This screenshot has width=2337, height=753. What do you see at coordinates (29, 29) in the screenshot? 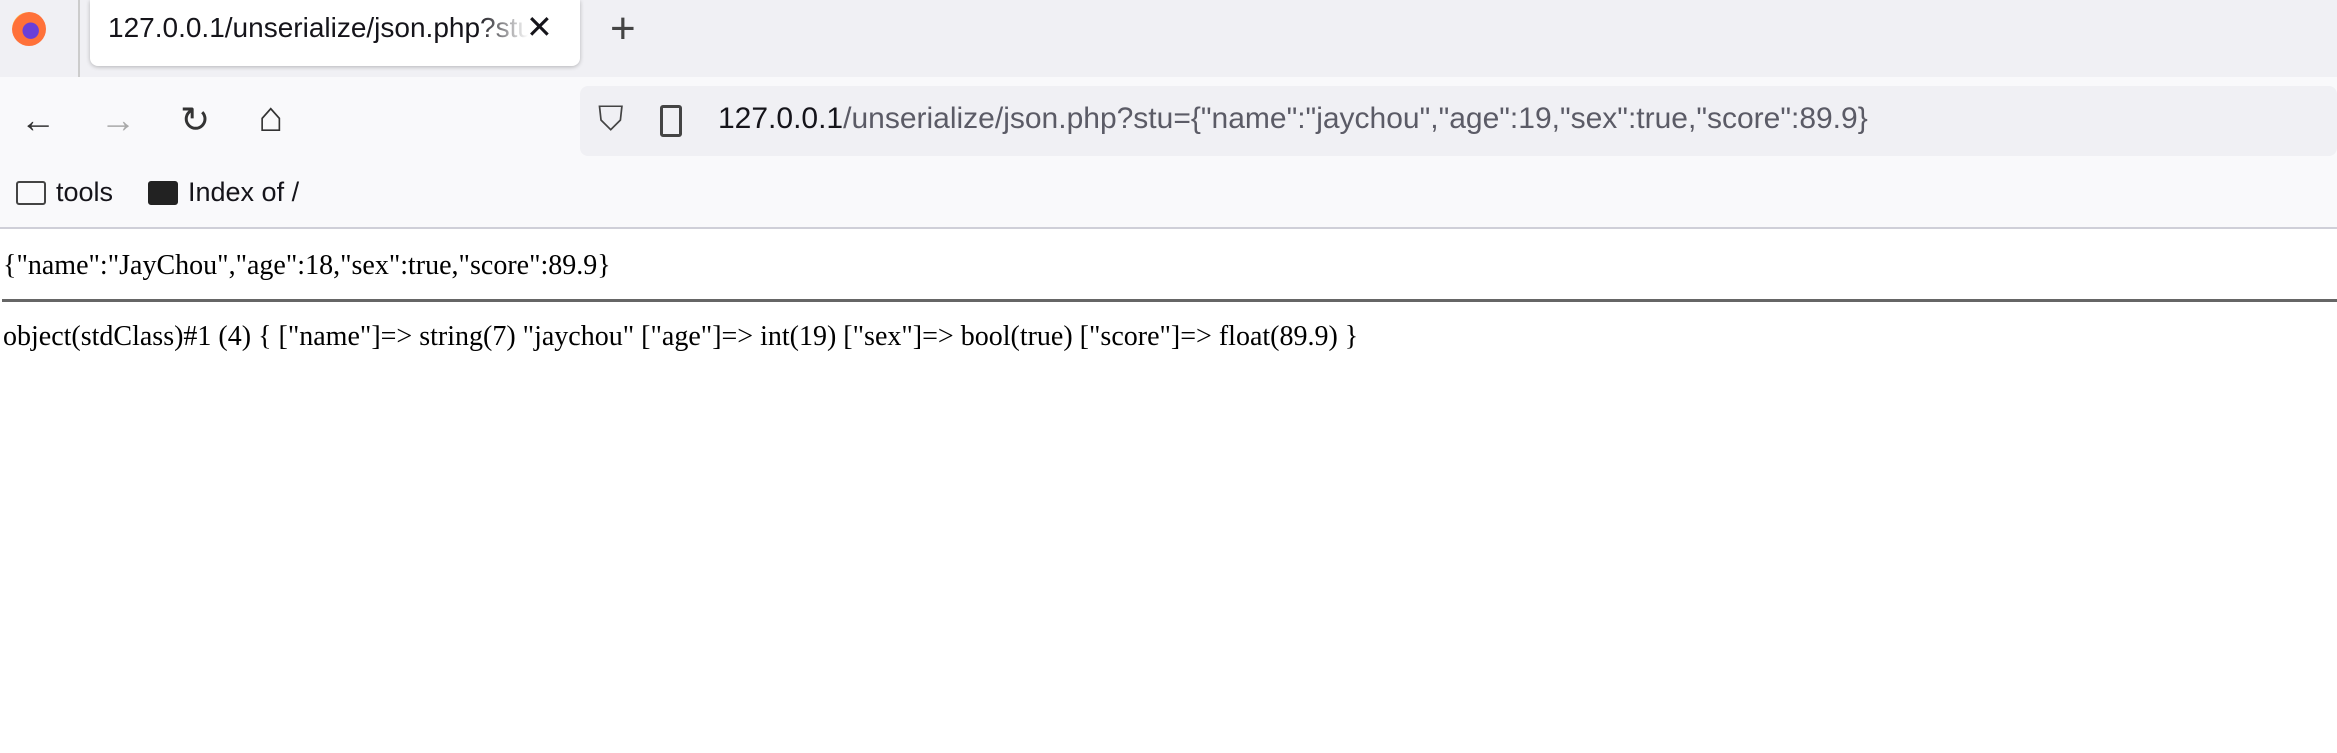
I see `firefox-logo-icon` at bounding box center [29, 29].